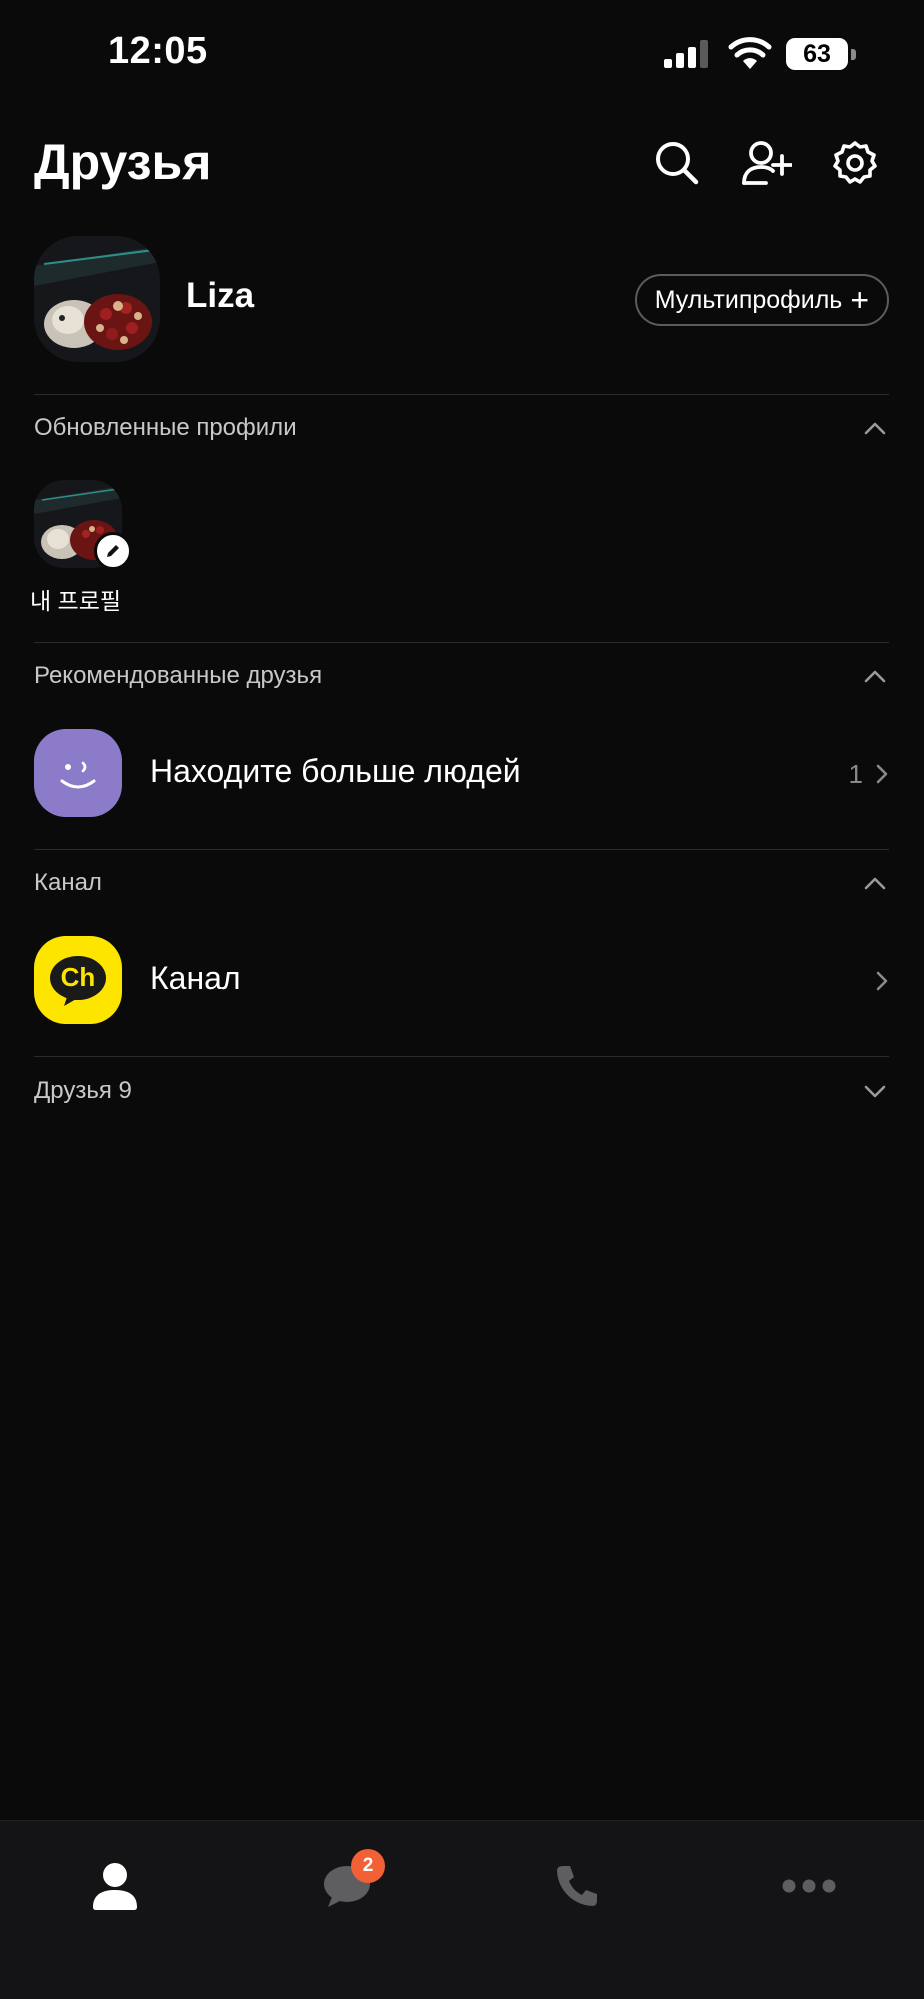  I want to click on search-icon, so click(677, 163).